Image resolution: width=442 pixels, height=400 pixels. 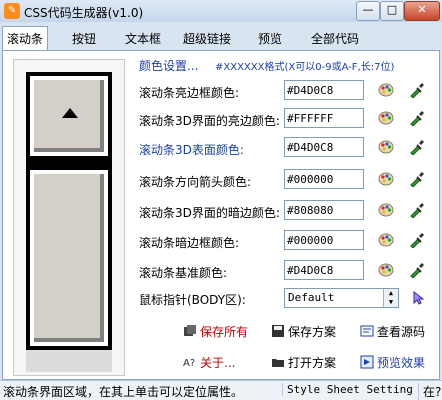 I want to click on save-scheme-button: 保存方案, so click(x=303, y=331).